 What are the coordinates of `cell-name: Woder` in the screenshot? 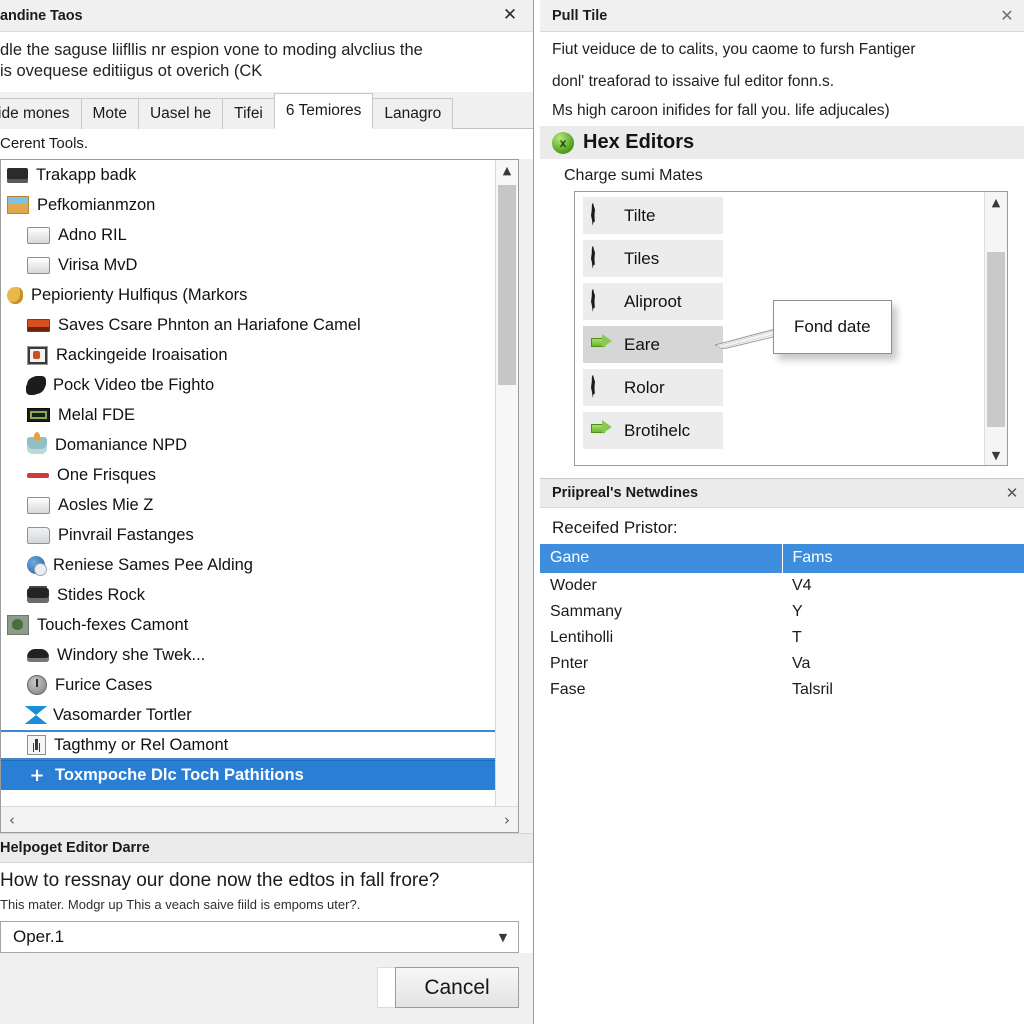 It's located at (661, 586).